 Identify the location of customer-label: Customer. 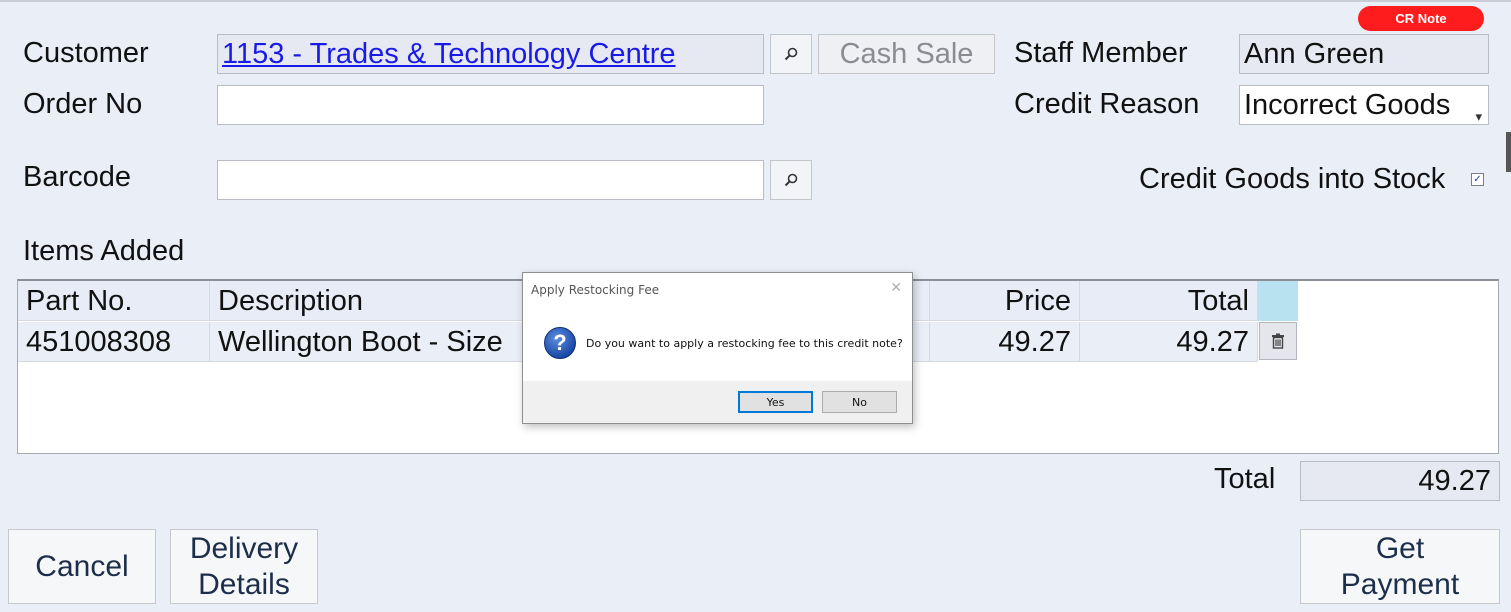
(86, 53).